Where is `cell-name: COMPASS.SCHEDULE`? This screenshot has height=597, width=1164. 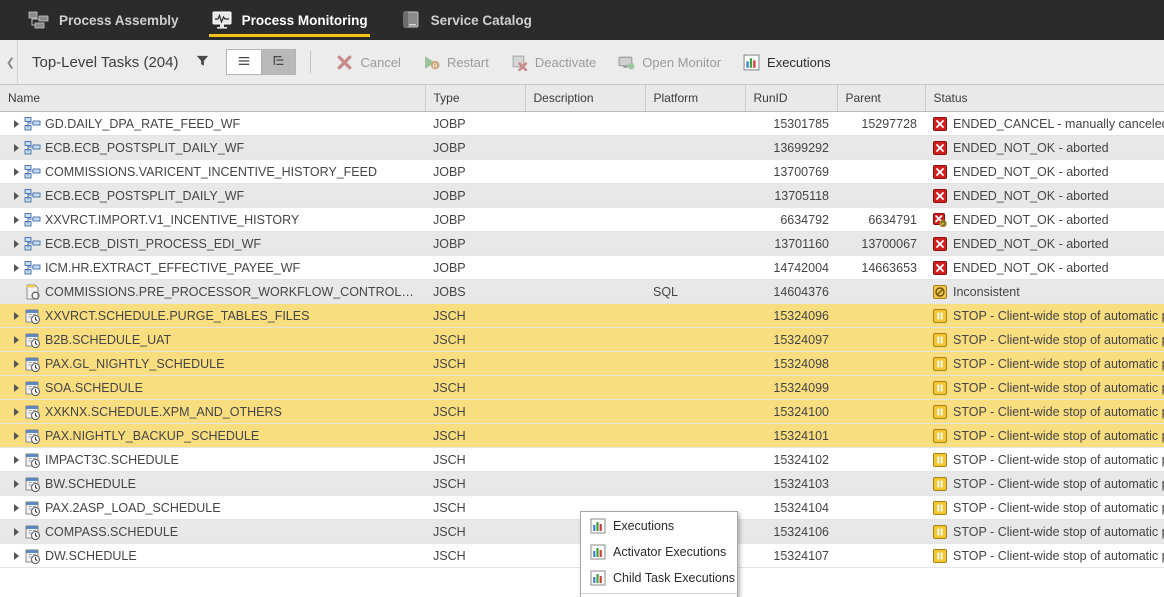
cell-name: COMPASS.SCHEDULE is located at coordinates (212, 531).